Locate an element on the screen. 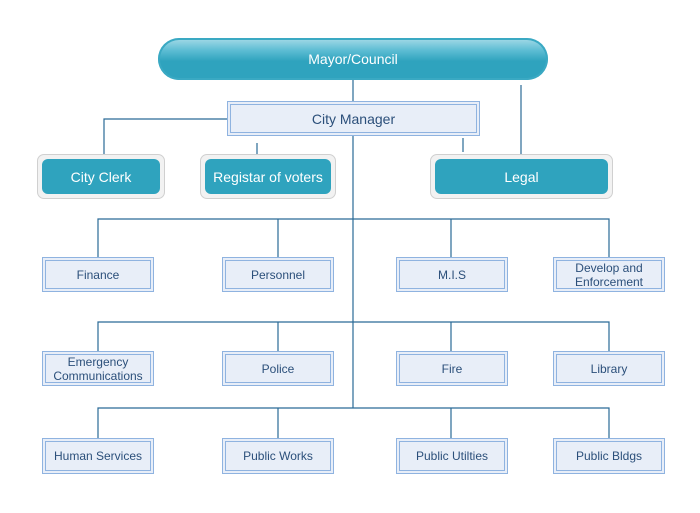 The height and width of the screenshot is (513, 700). city-clerk-node: City Clerk is located at coordinates (101, 176).